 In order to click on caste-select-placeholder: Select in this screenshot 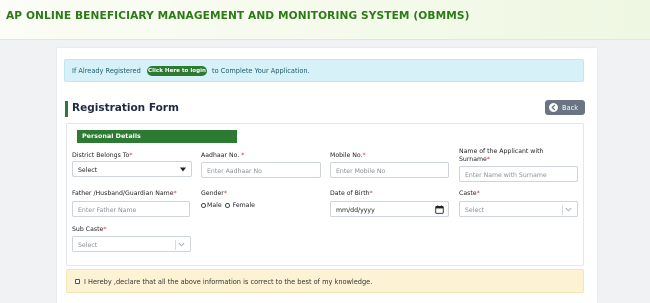, I will do `click(475, 210)`.